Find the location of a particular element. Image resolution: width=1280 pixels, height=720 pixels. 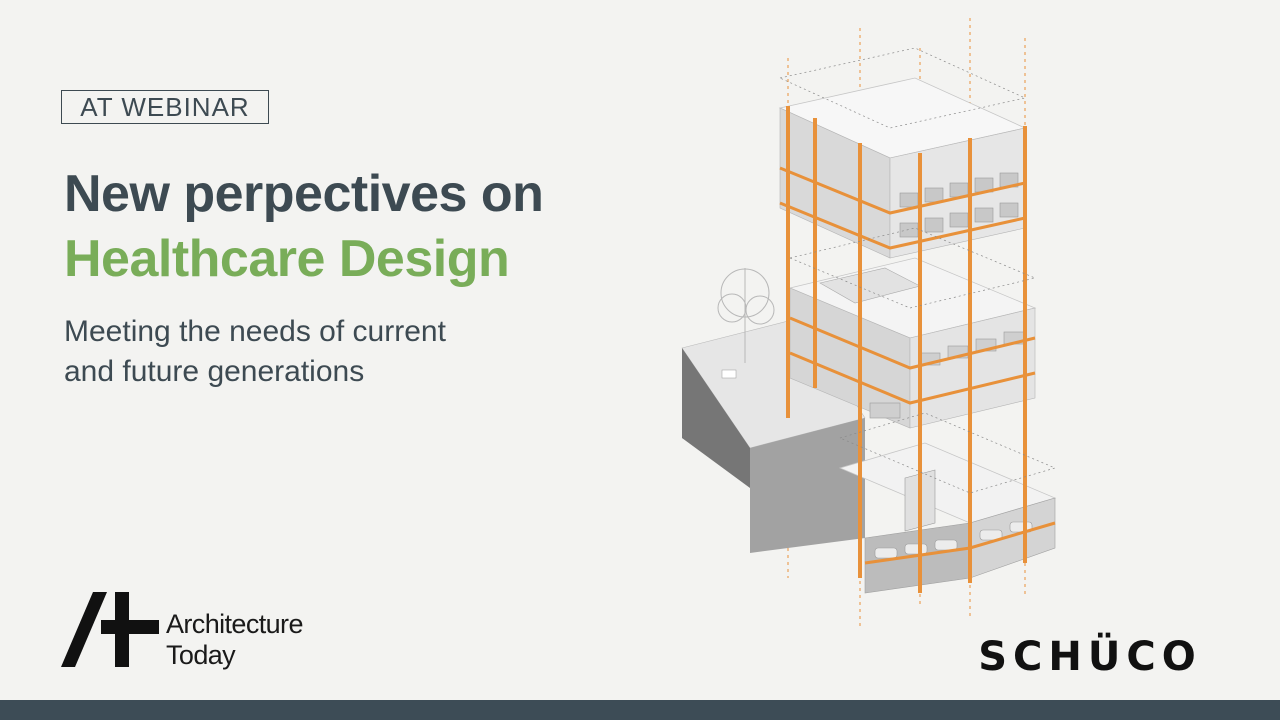

schuco-logo-icon: SCHÜCO is located at coordinates (1089, 653).